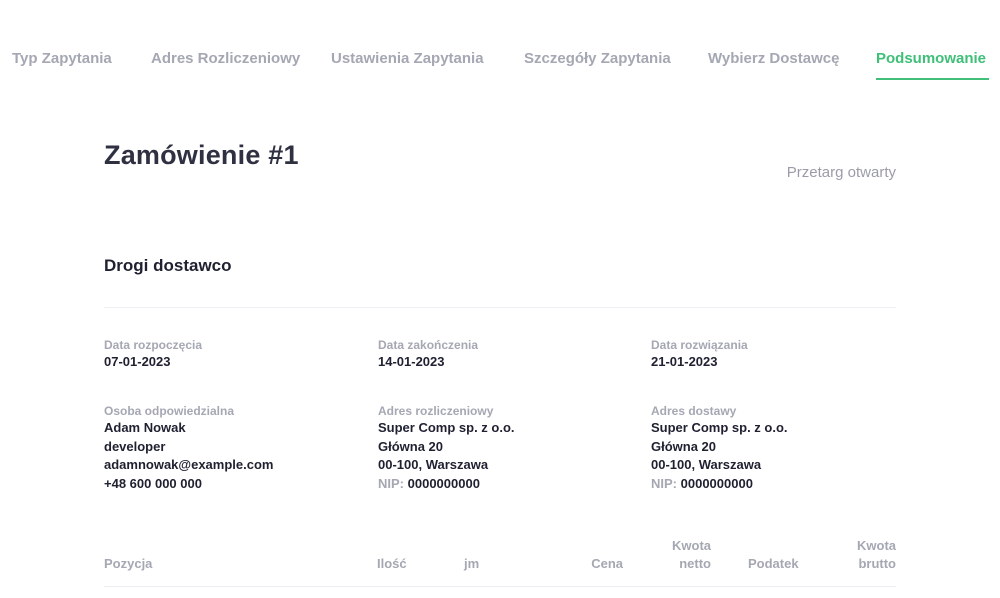 Image resolution: width=1000 pixels, height=598 pixels. What do you see at coordinates (234, 354) in the screenshot?
I see `start-date-field: Data rozpoczęcia 07-01-2023` at bounding box center [234, 354].